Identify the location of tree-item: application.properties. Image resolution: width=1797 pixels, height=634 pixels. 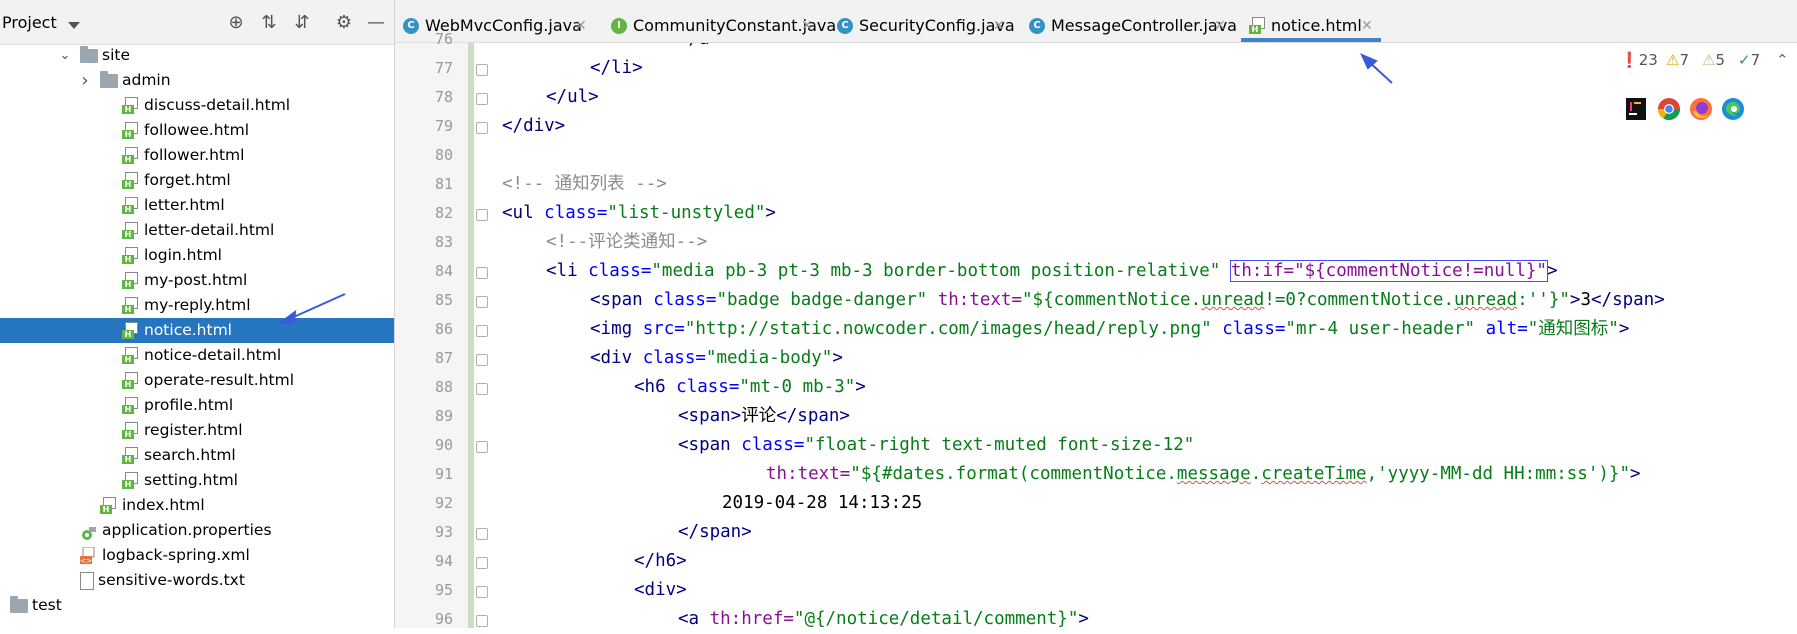
(197, 530).